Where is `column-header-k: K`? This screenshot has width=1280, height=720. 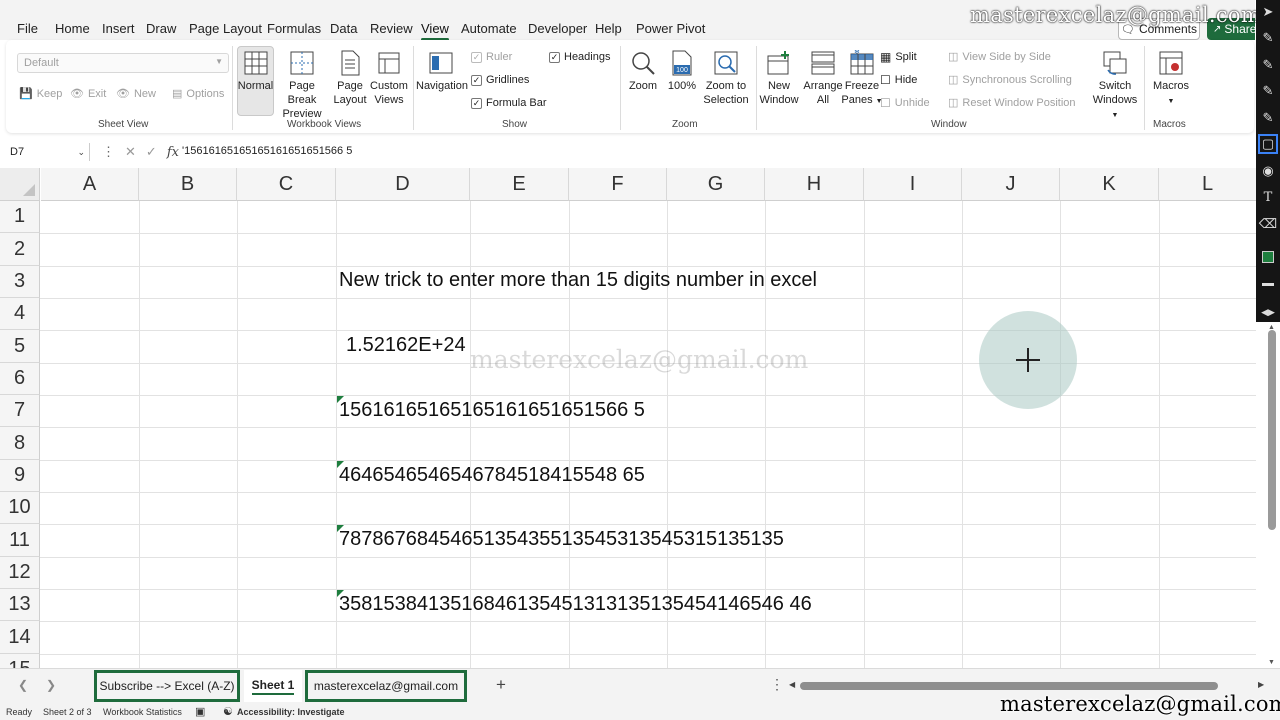
column-header-k: K is located at coordinates (1109, 184).